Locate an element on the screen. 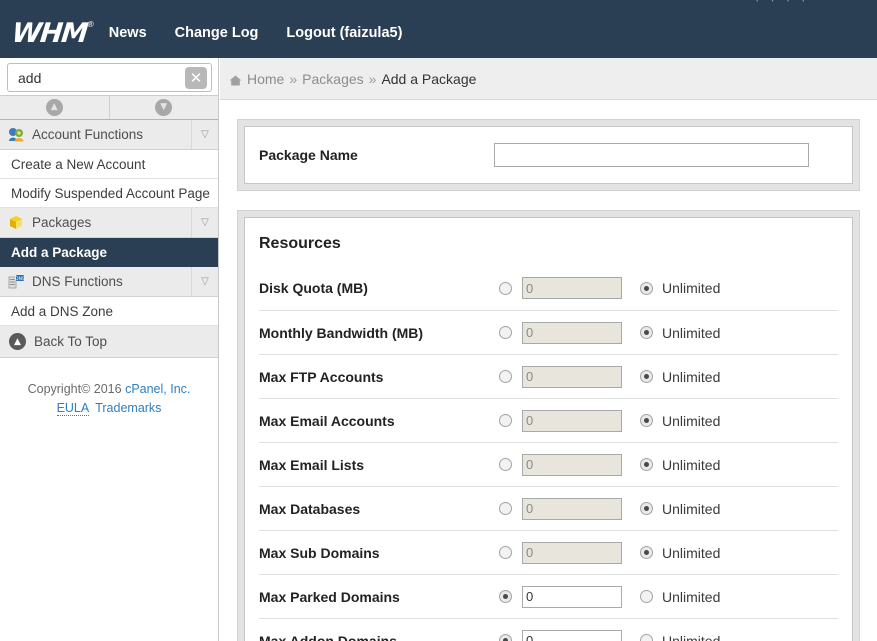 Image resolution: width=877 pixels, height=641 pixels. radio-value-max-sub-domains is located at coordinates (505, 552).